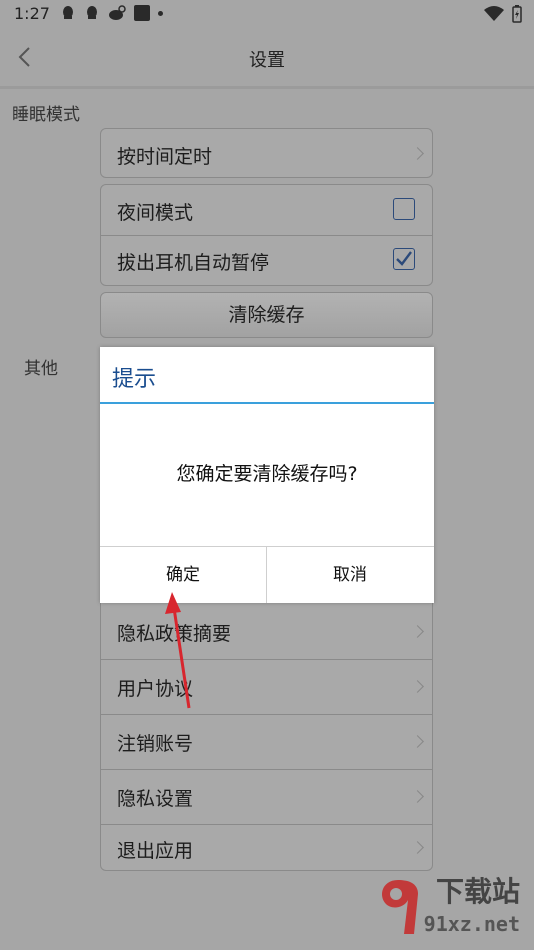 The width and height of the screenshot is (534, 950). Describe the element at coordinates (267, 14) in the screenshot. I see `status-bar: 1:27` at that location.